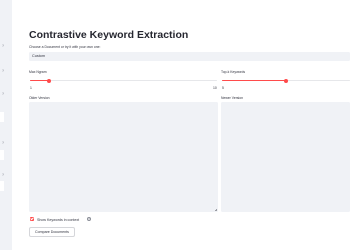 This screenshot has height=250, width=350. What do you see at coordinates (232, 98) in the screenshot?
I see `newer-version-label: Newer Version` at bounding box center [232, 98].